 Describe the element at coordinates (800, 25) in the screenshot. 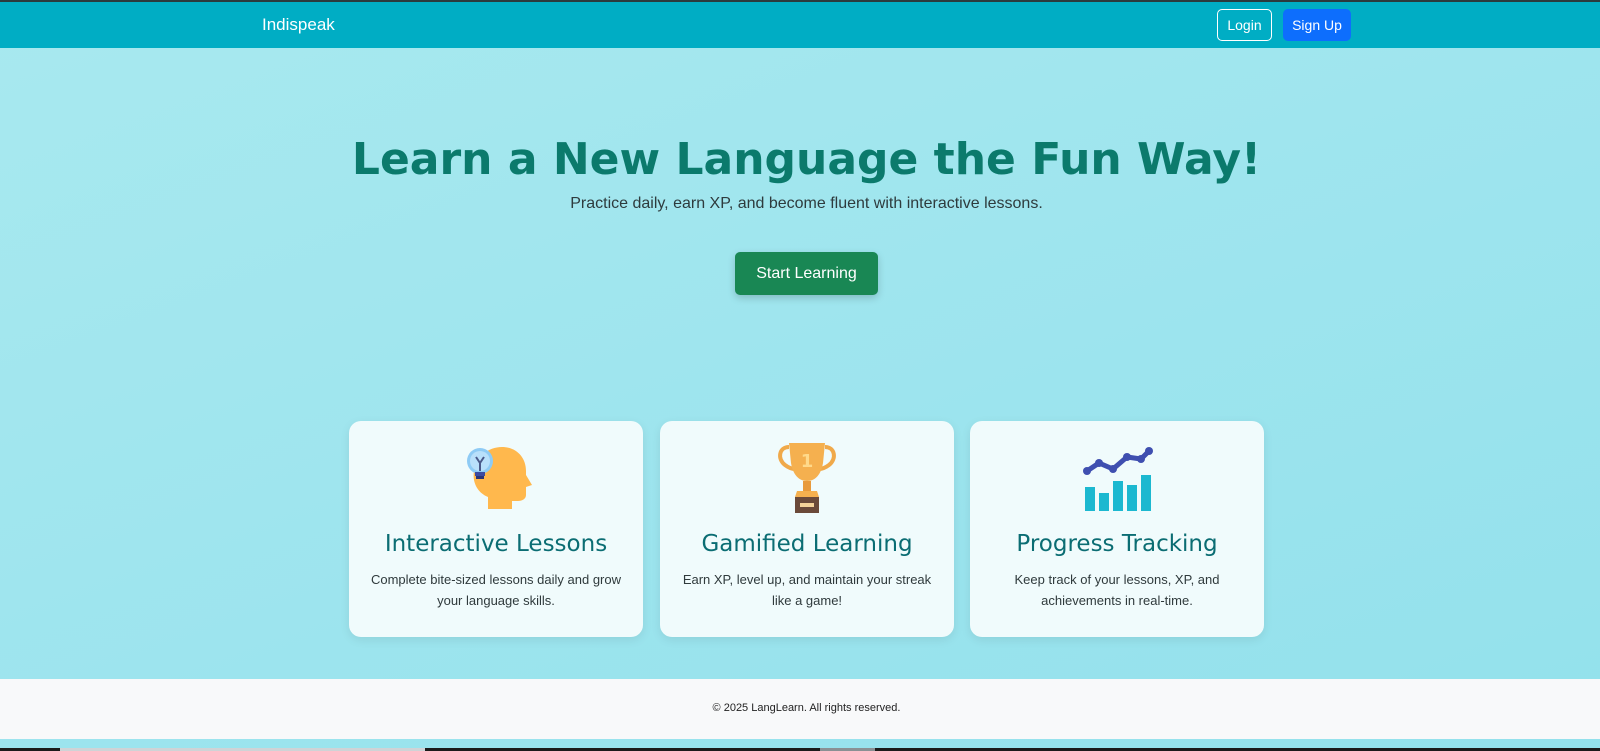

I see `navbar: Indispeak Login Sign Up` at that location.